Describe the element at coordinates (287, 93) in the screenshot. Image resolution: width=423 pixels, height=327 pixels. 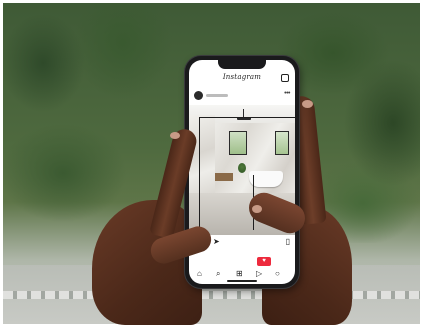
I see `more-options-icon: •••` at that location.